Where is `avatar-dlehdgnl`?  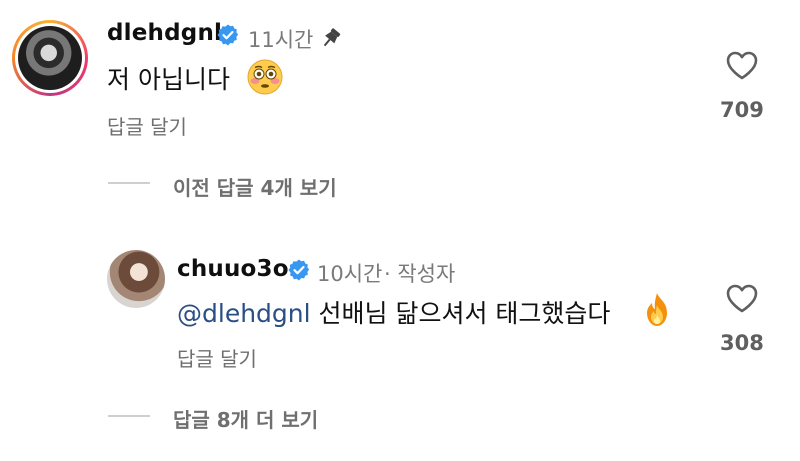
avatar-dlehdgnl is located at coordinates (50, 58).